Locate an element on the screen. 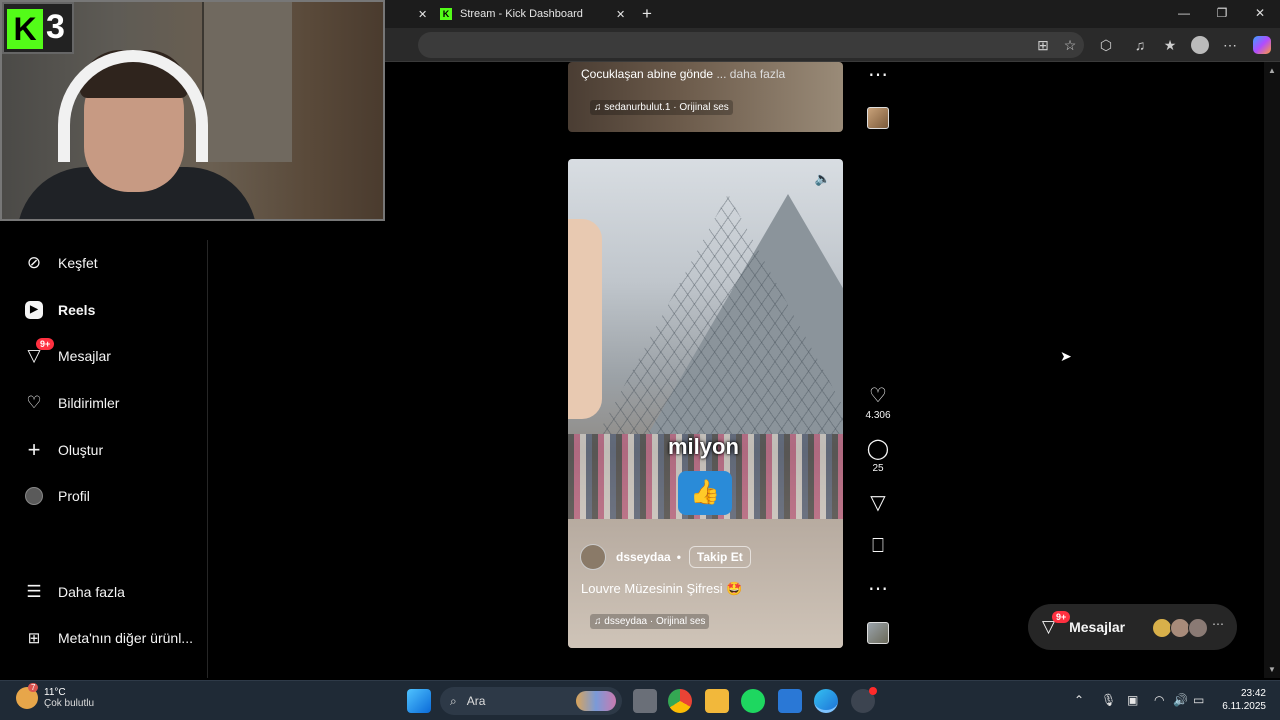  search-icon: ⌕ is located at coordinates (453, 700).